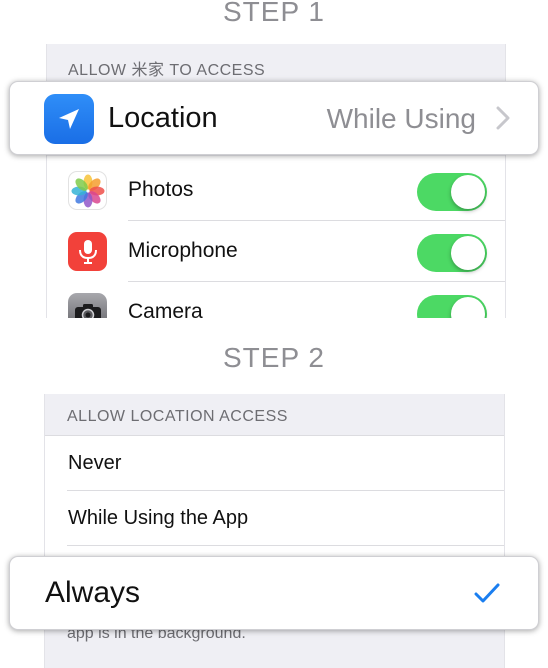 This screenshot has width=548, height=668. I want to click on option-never: Never, so click(274, 463).